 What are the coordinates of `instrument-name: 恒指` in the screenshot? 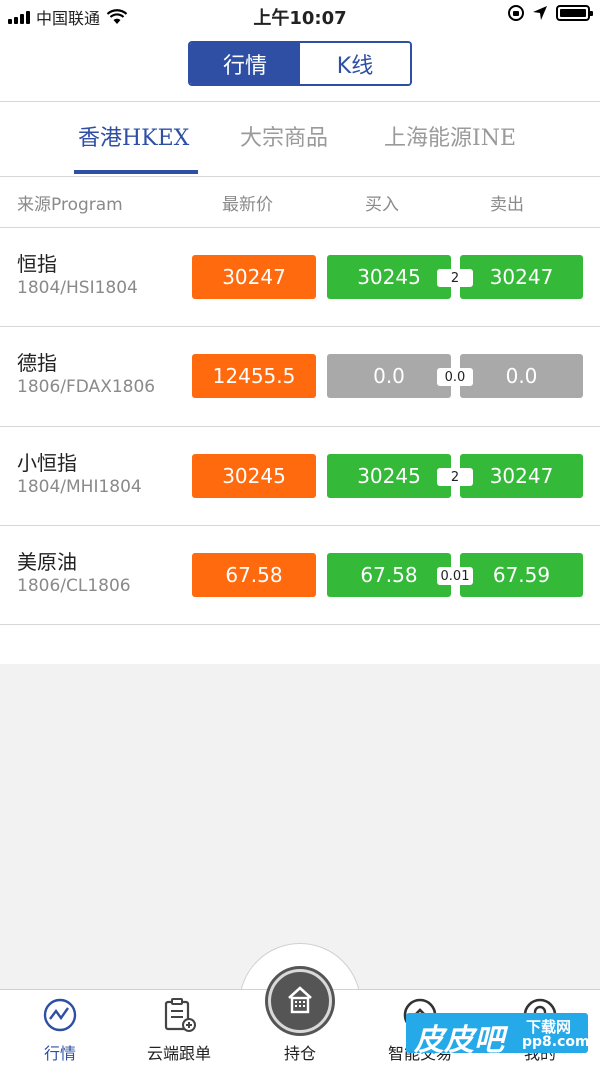 It's located at (37, 264).